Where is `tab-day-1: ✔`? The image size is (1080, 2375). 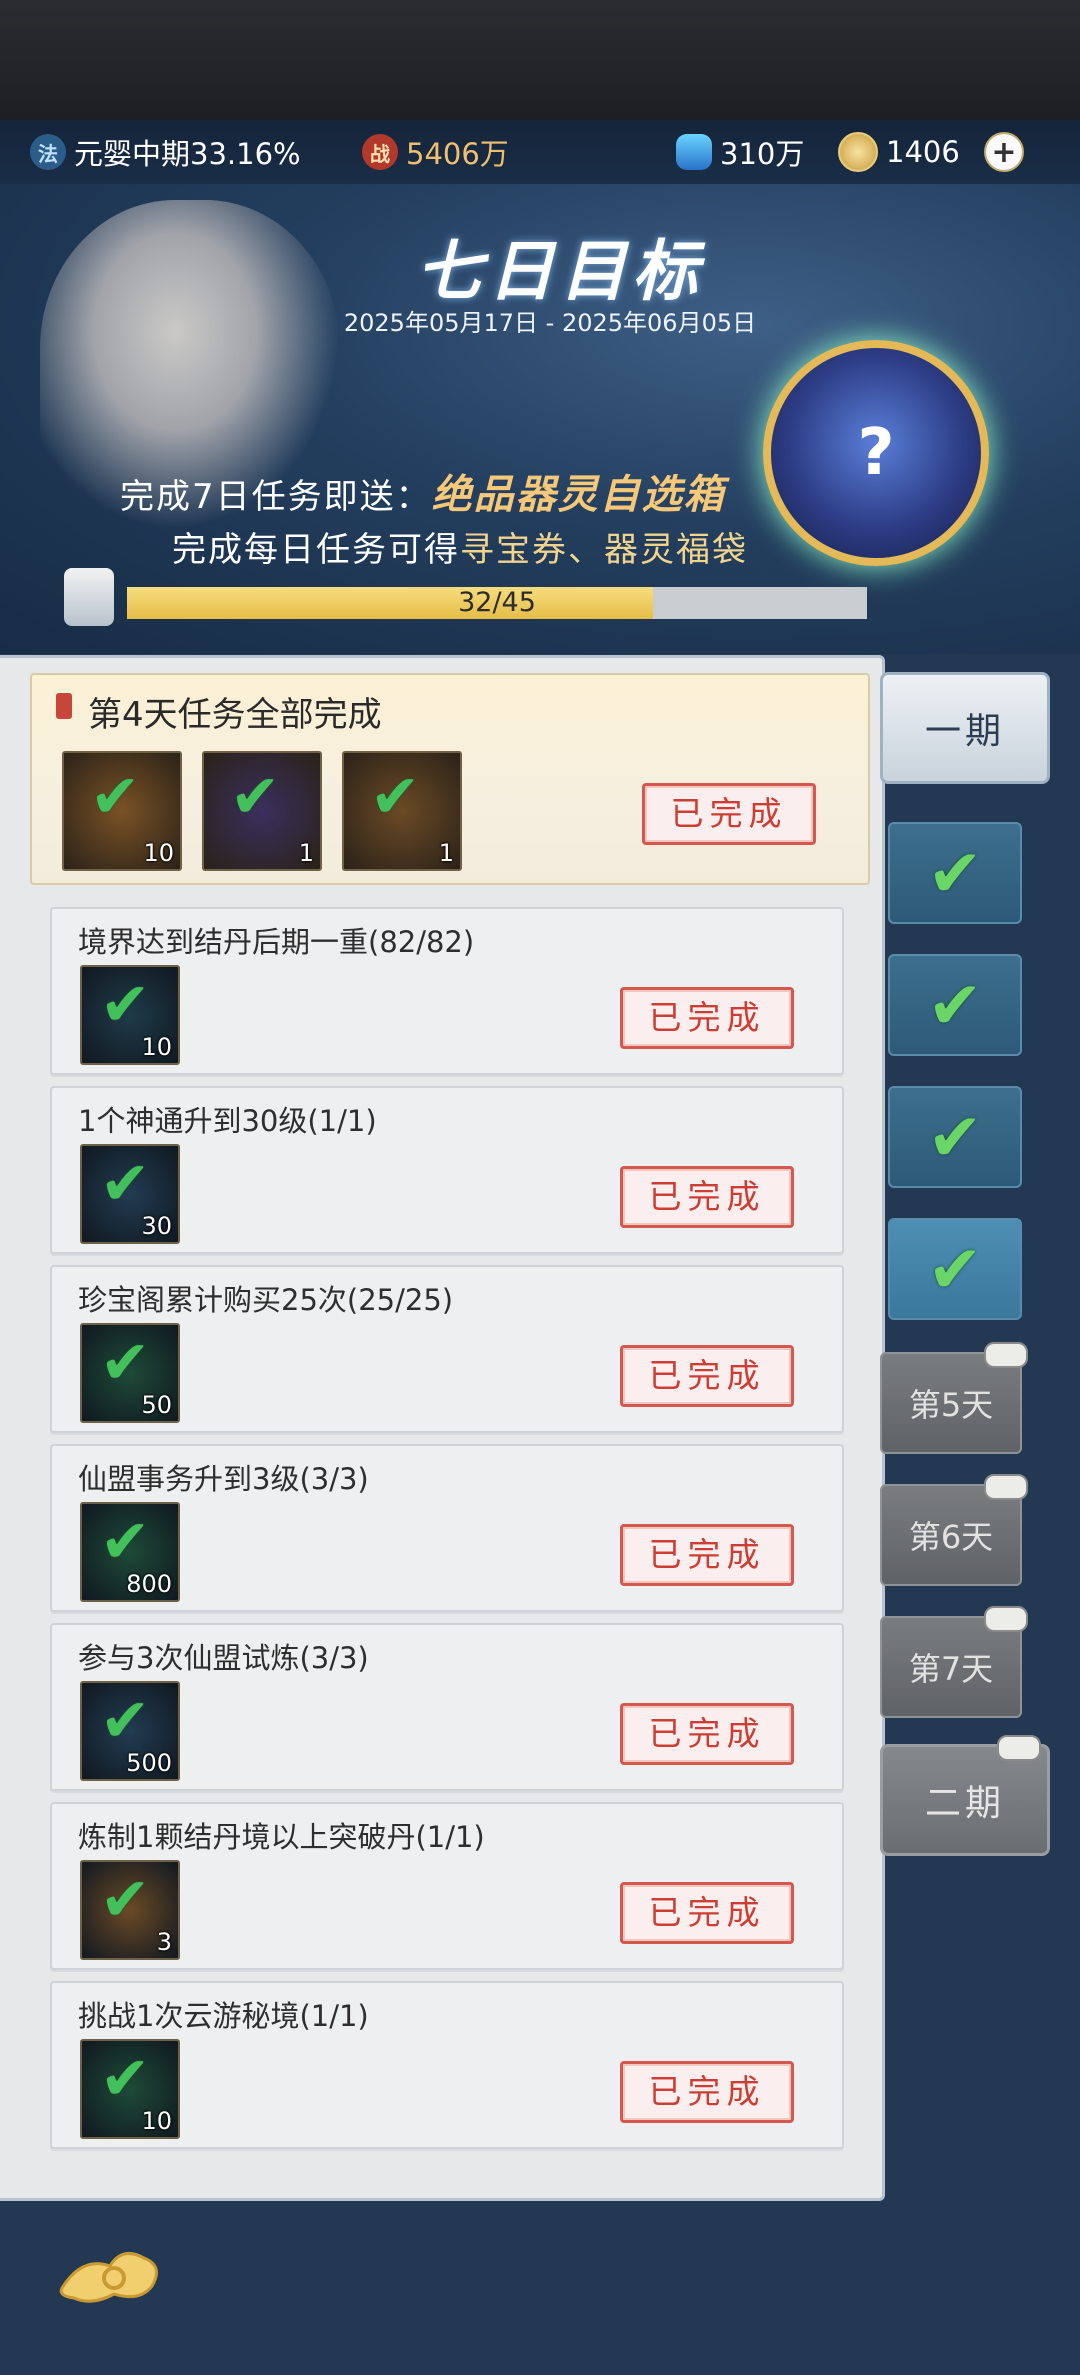 tab-day-1: ✔ is located at coordinates (955, 873).